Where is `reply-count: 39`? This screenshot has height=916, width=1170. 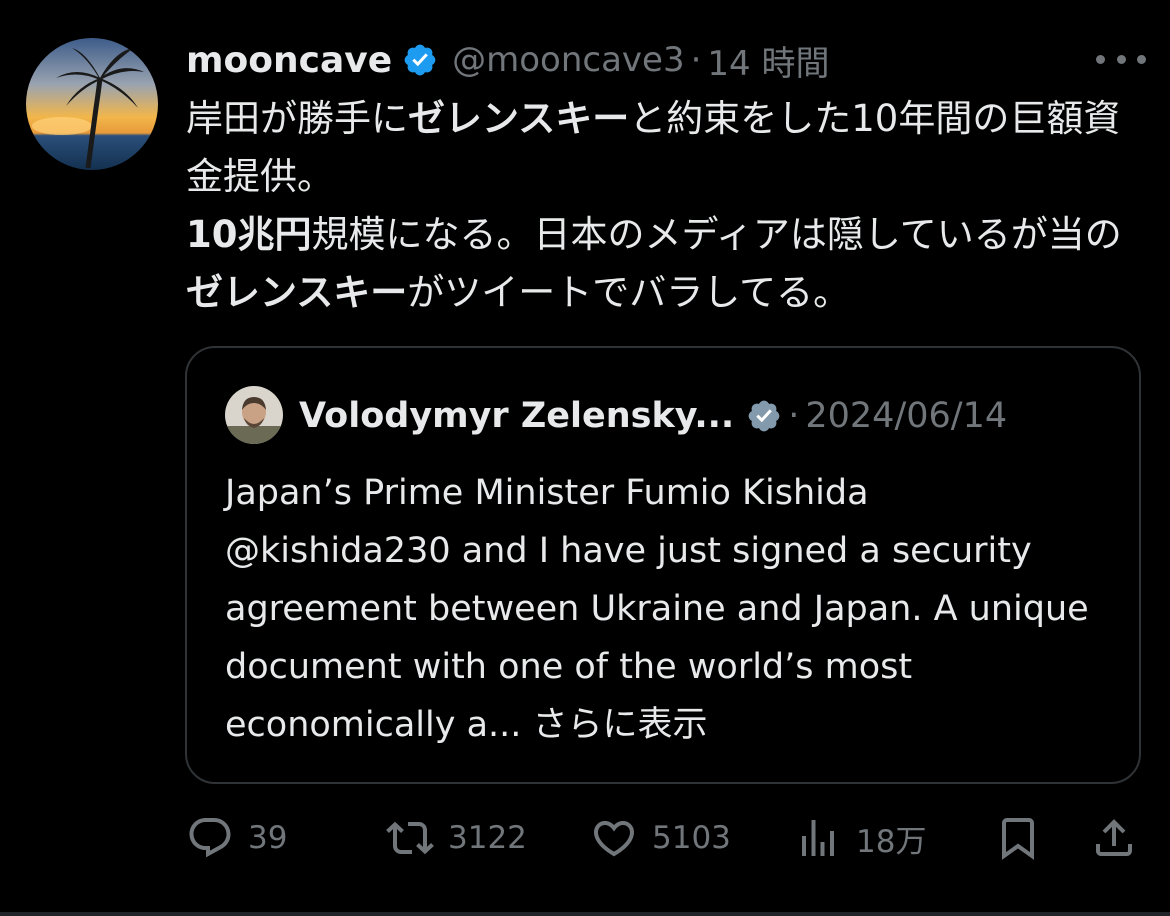
reply-count: 39 is located at coordinates (268, 838).